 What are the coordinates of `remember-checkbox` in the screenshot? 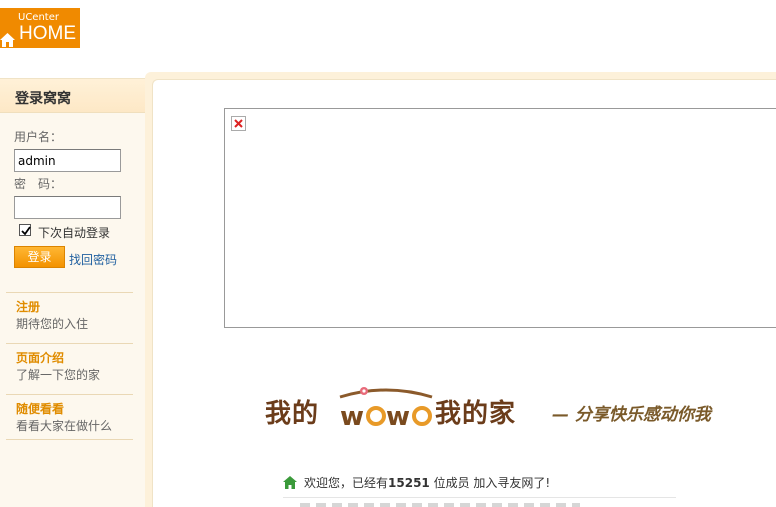 It's located at (25, 230).